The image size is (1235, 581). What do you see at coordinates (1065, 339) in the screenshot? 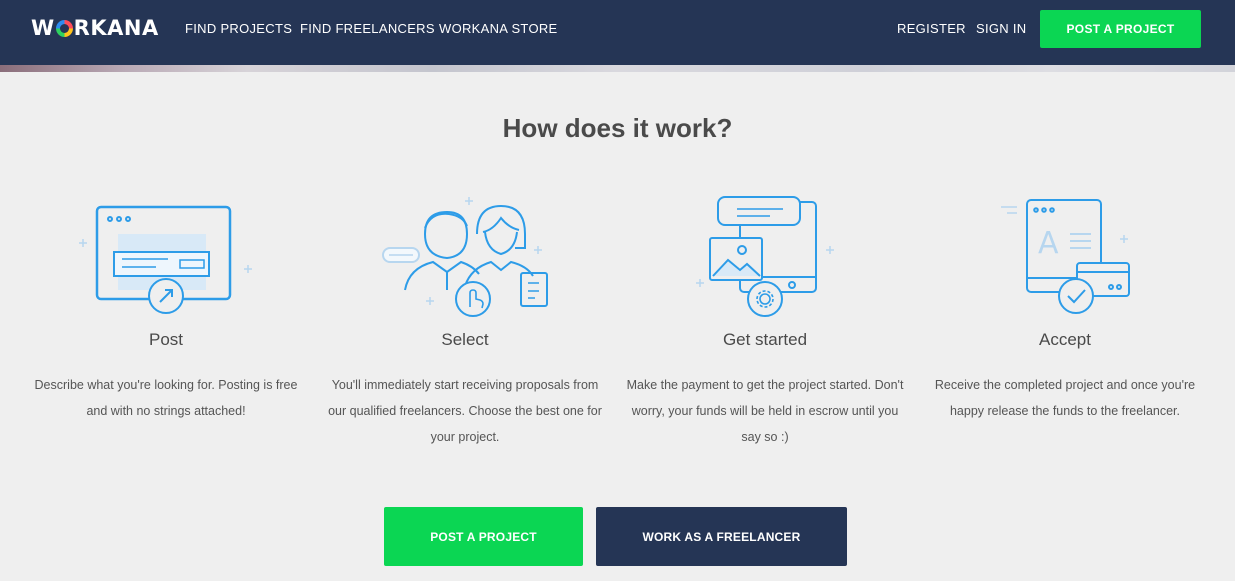
I see `step-accept-title: Accept` at bounding box center [1065, 339].